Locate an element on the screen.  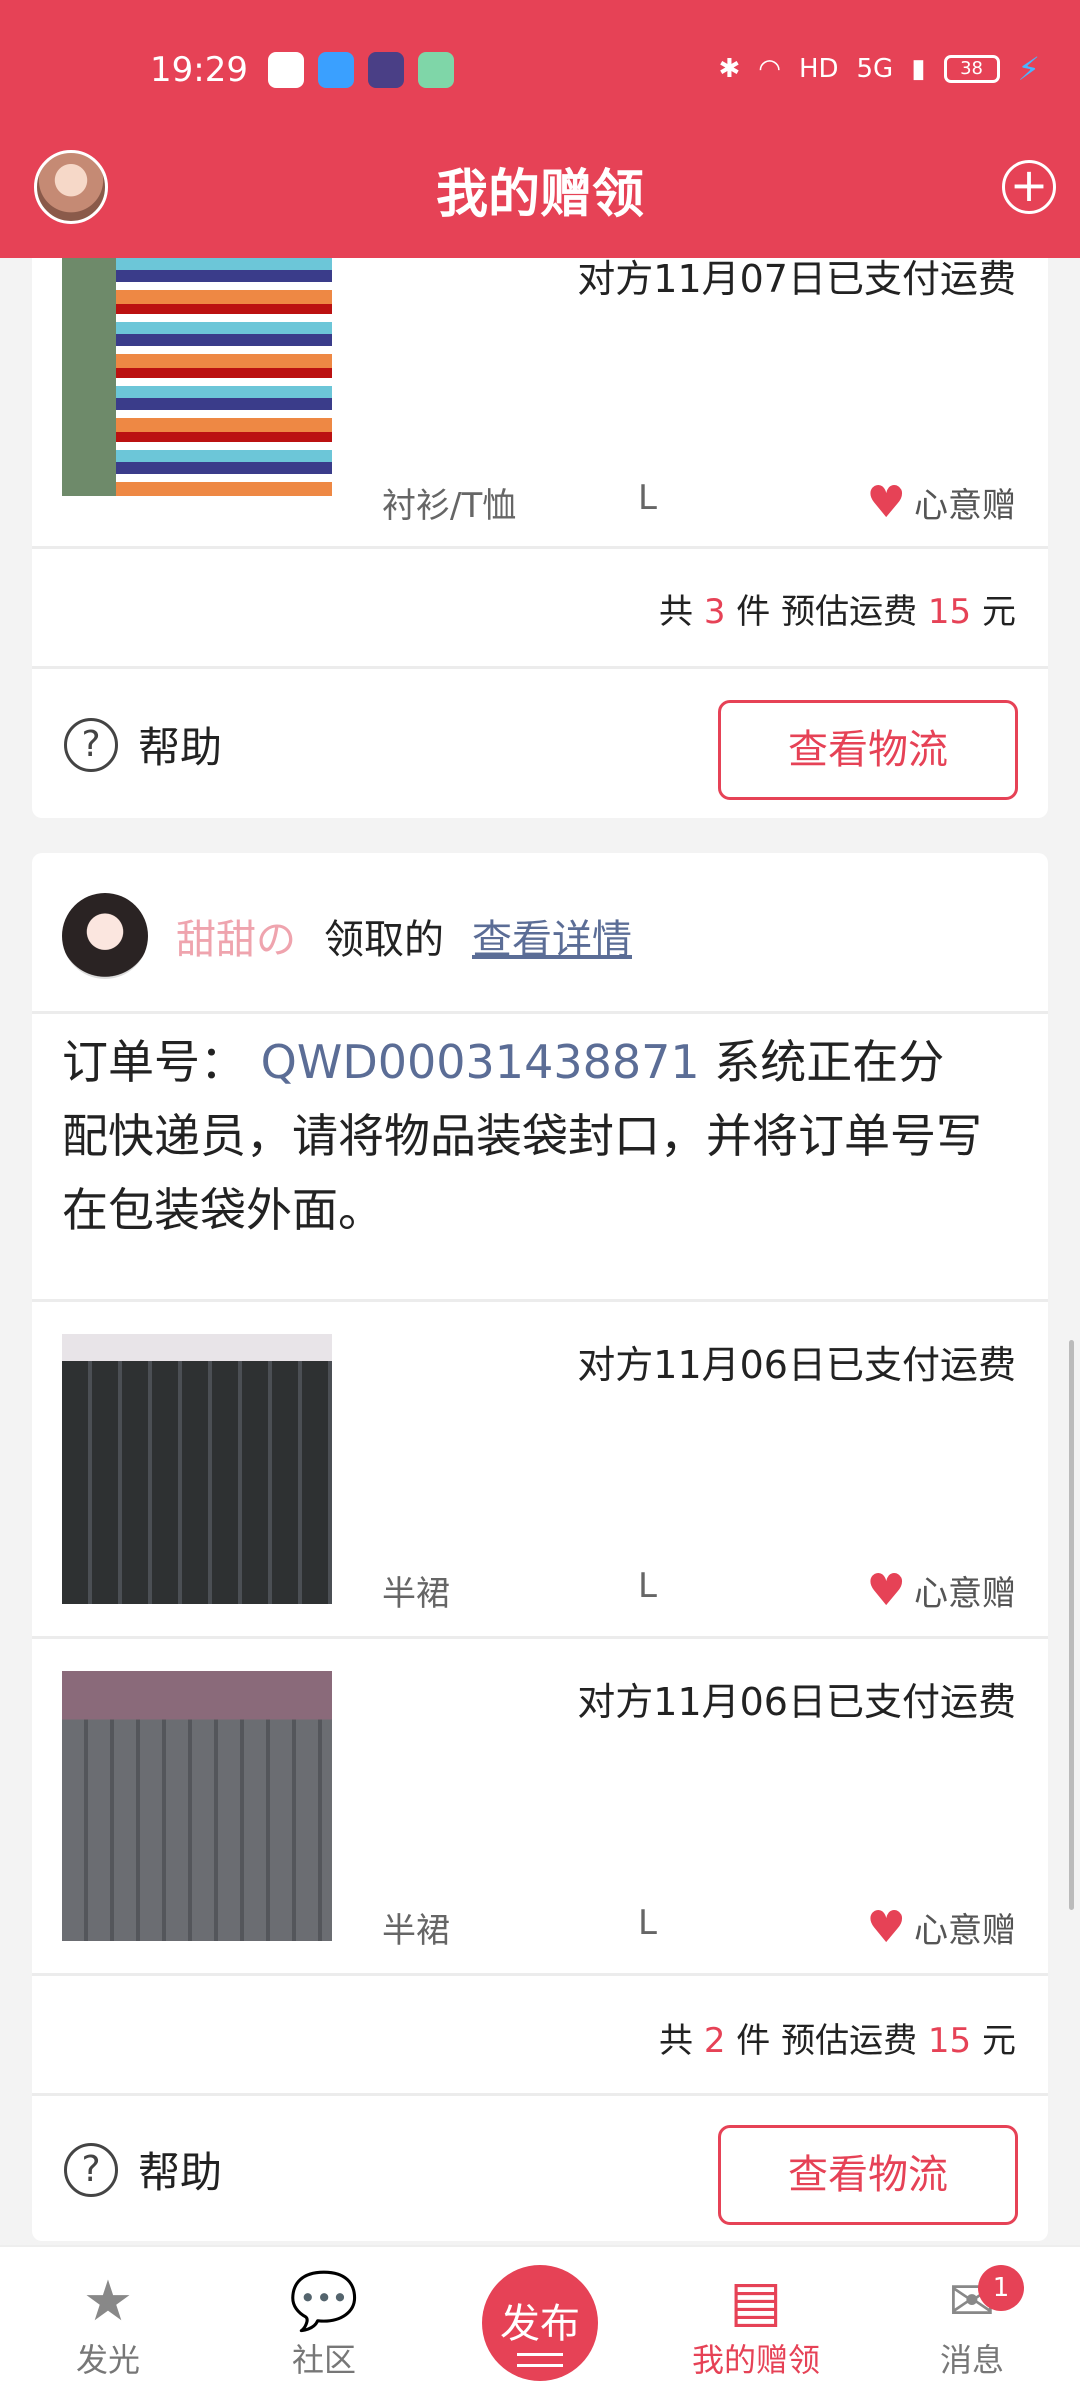
view-details-link: 查看详情 is located at coordinates (552, 936).